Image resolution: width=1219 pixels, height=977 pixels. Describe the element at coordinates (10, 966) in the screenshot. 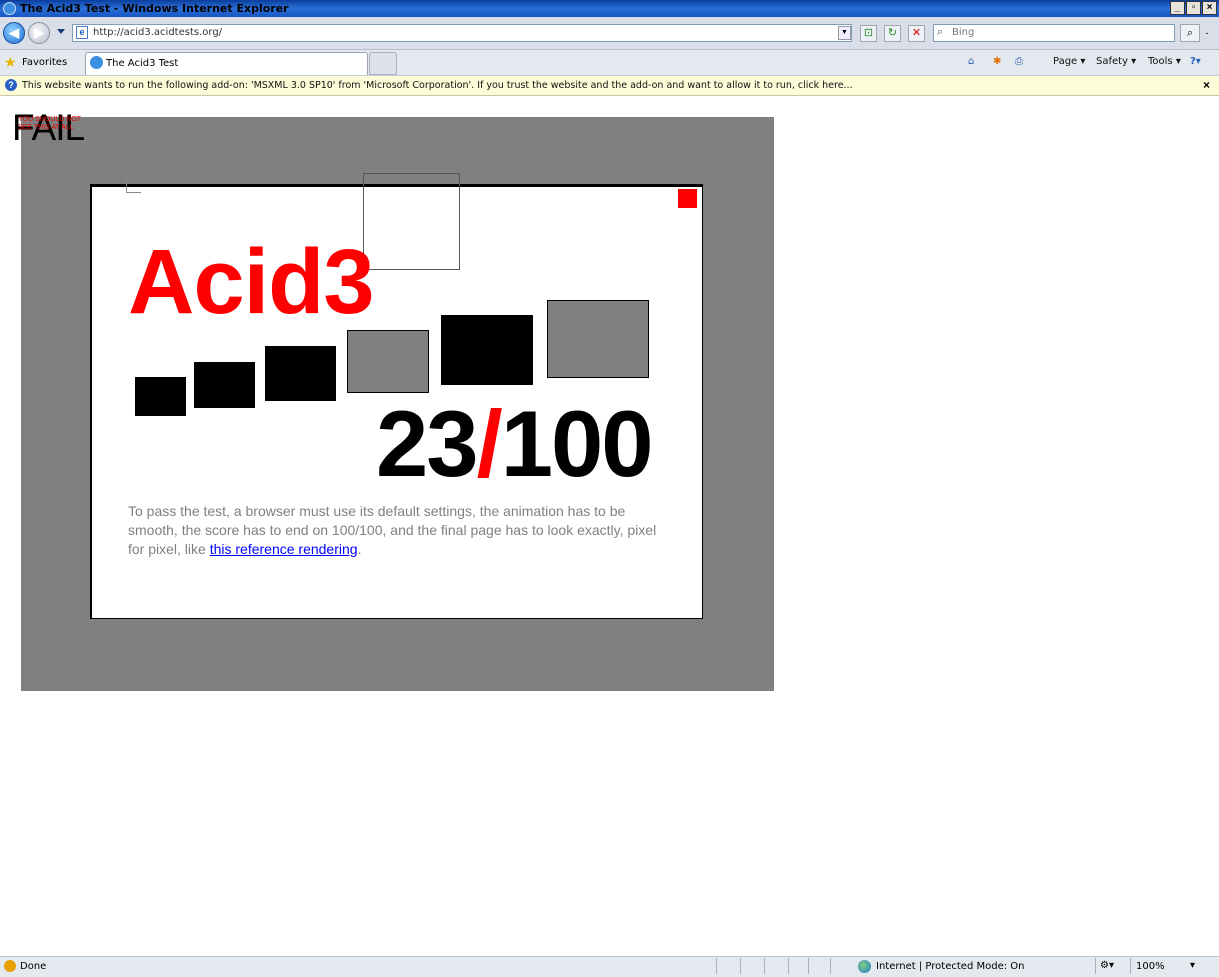

I see `page-status-icon` at that location.